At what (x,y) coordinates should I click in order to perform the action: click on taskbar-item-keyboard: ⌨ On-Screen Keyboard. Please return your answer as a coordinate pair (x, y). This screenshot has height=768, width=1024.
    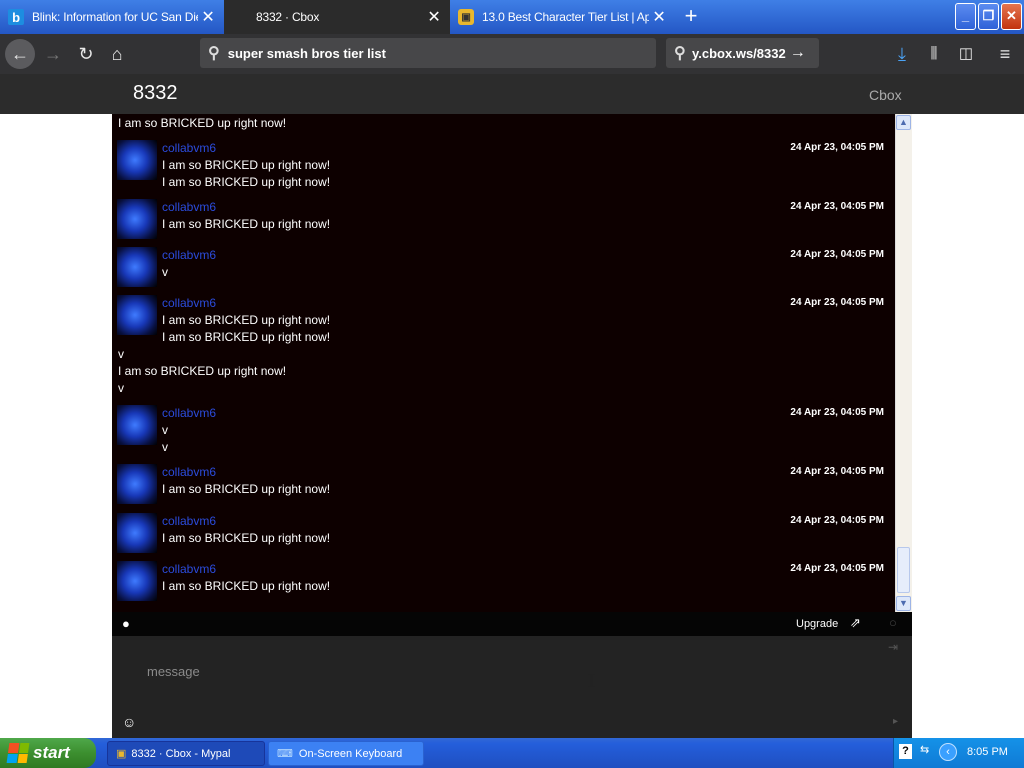
    Looking at the image, I should click on (346, 753).